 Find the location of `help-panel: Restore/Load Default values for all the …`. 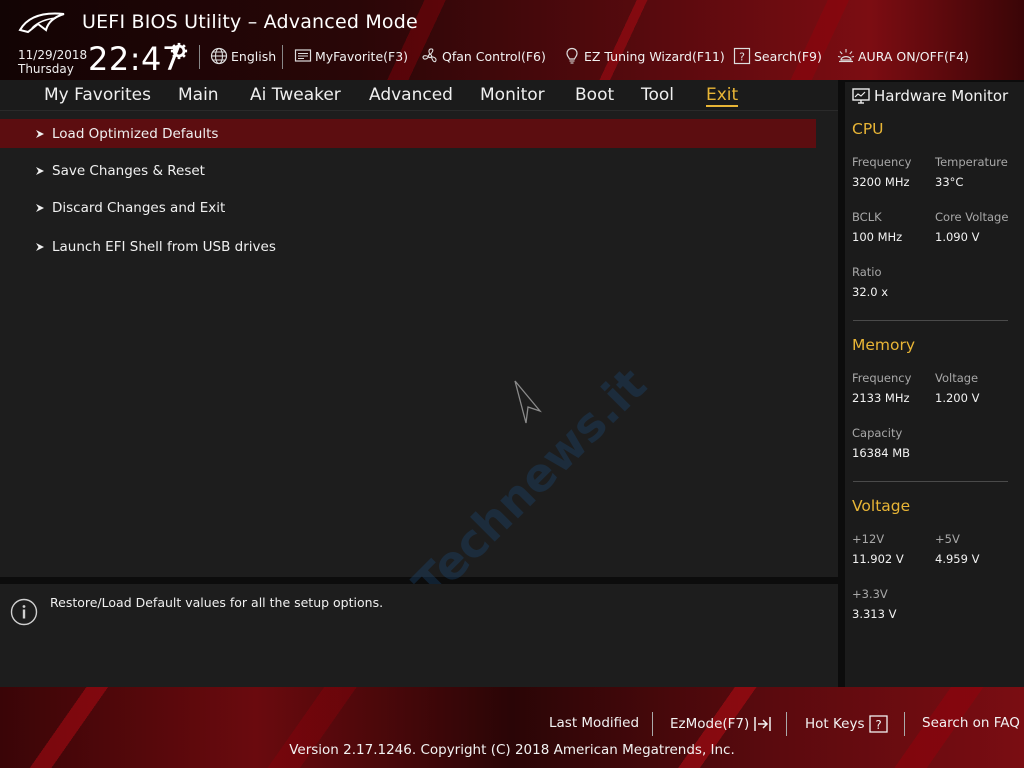

help-panel: Restore/Load Default values for all the … is located at coordinates (419, 635).